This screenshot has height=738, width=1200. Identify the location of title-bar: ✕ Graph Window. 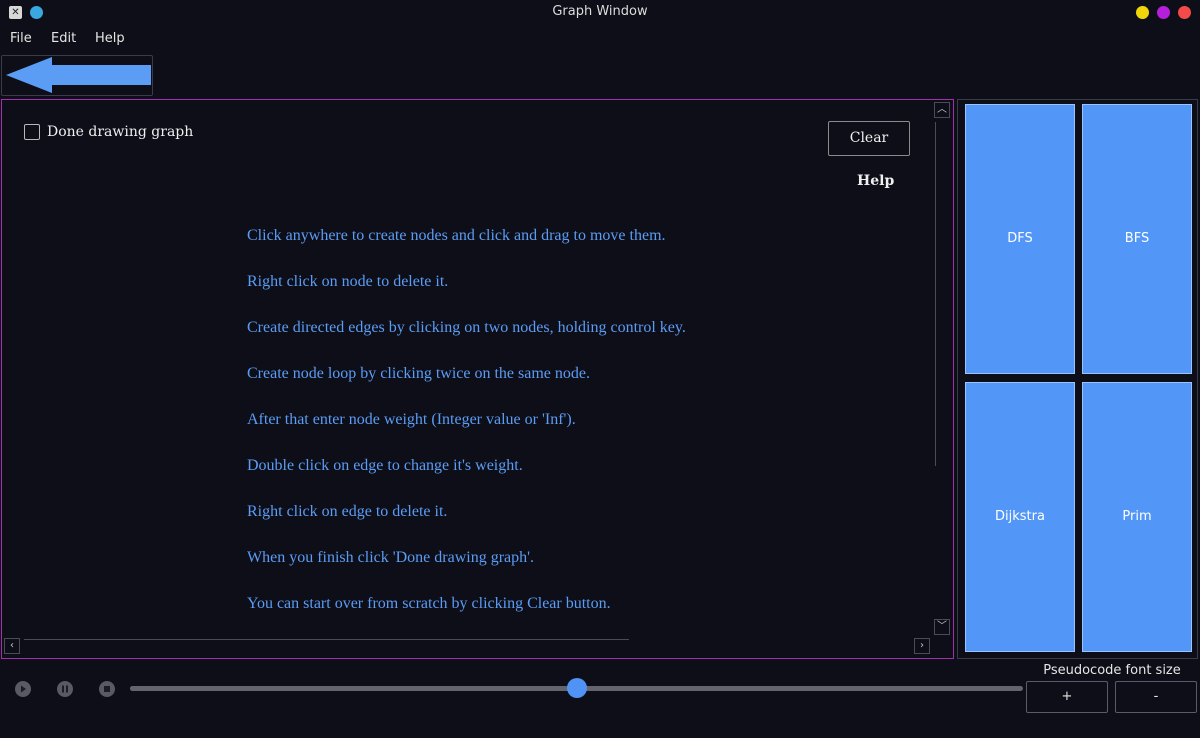
(600, 13).